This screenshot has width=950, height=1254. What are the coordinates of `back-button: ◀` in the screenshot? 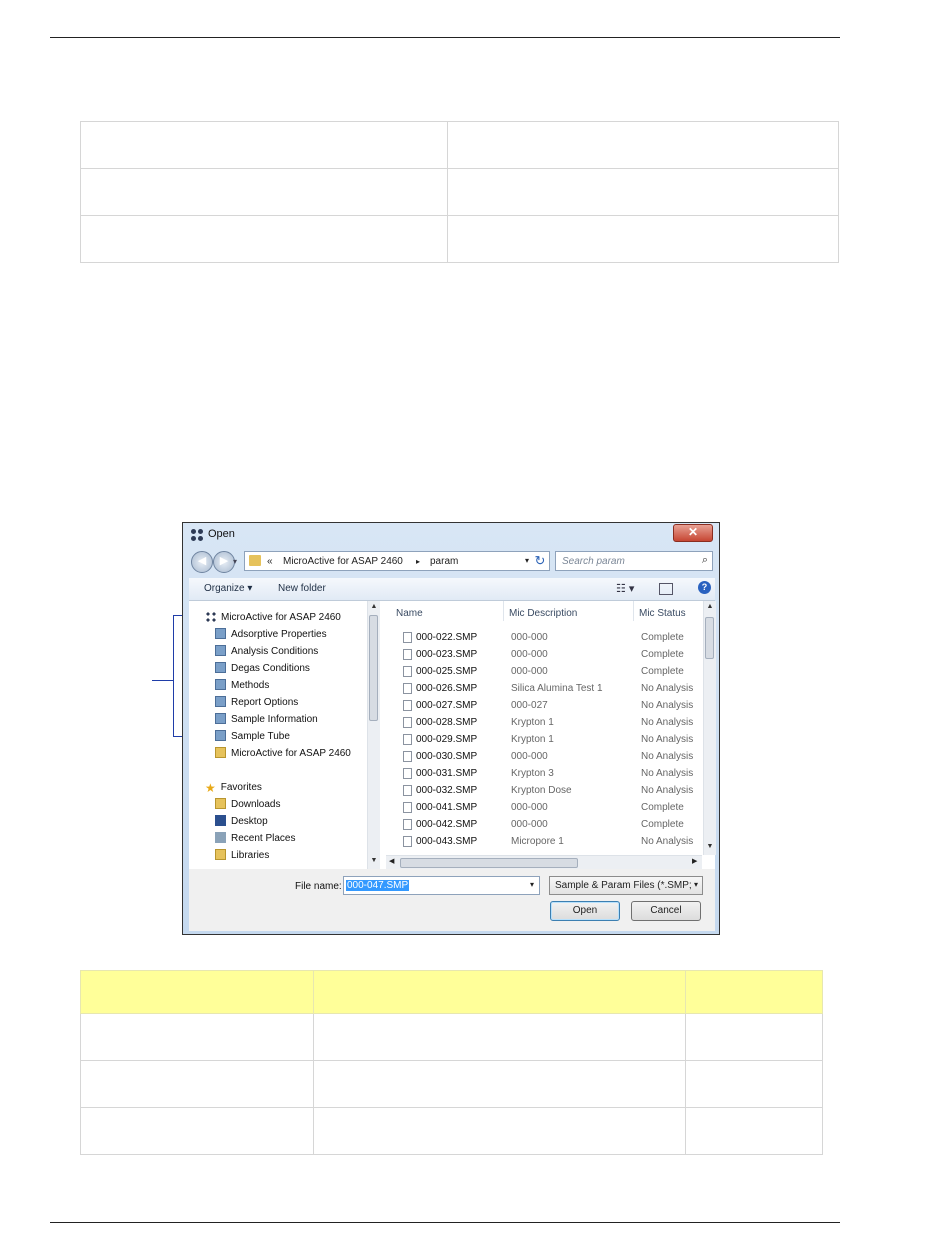 It's located at (202, 562).